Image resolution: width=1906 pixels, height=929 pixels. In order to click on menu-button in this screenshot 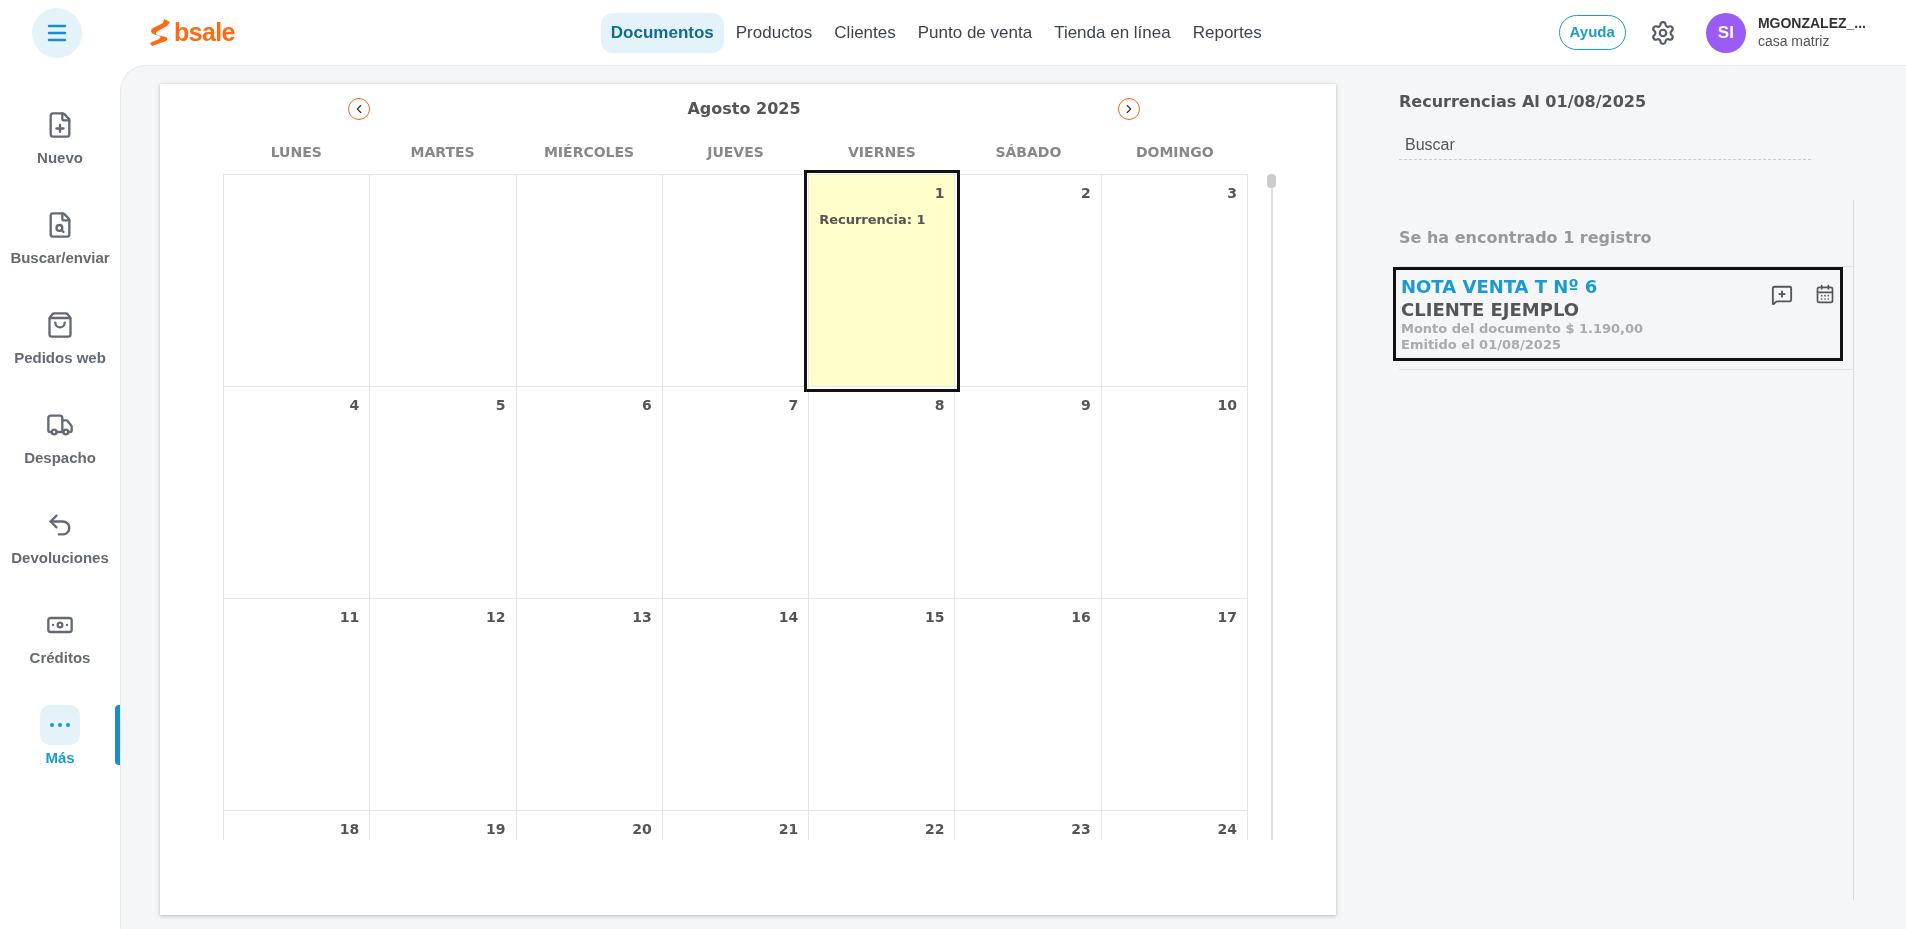, I will do `click(57, 32)`.